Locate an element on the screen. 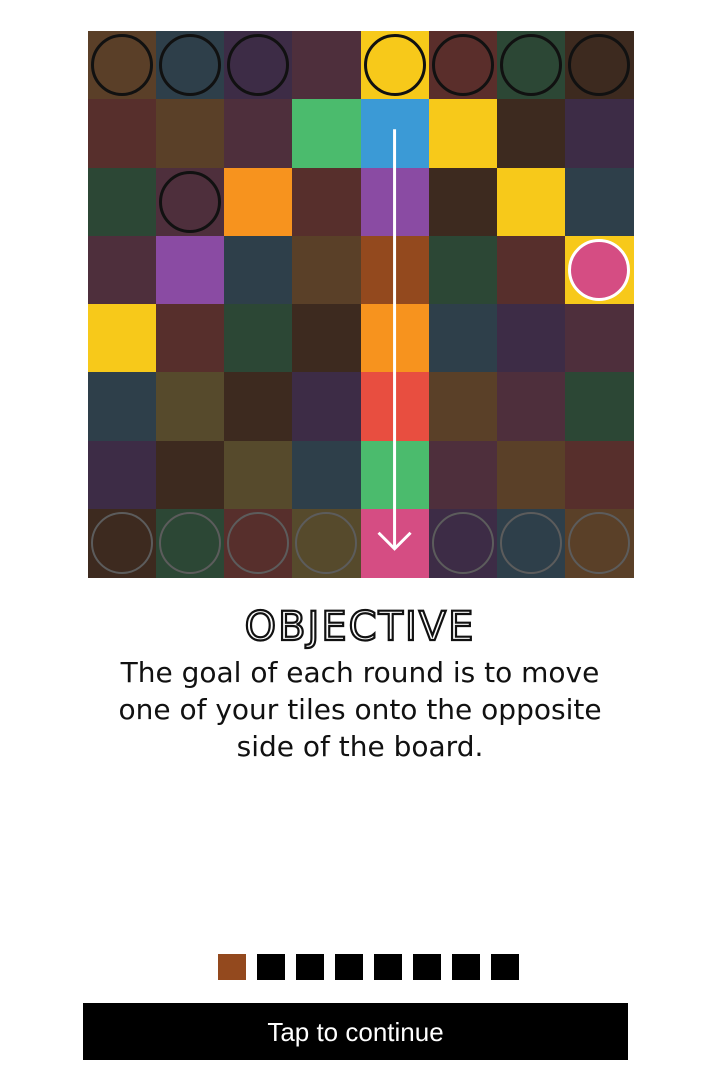 Image resolution: width=720 pixels, height=1080 pixels. page-indicator is located at coordinates (368, 967).